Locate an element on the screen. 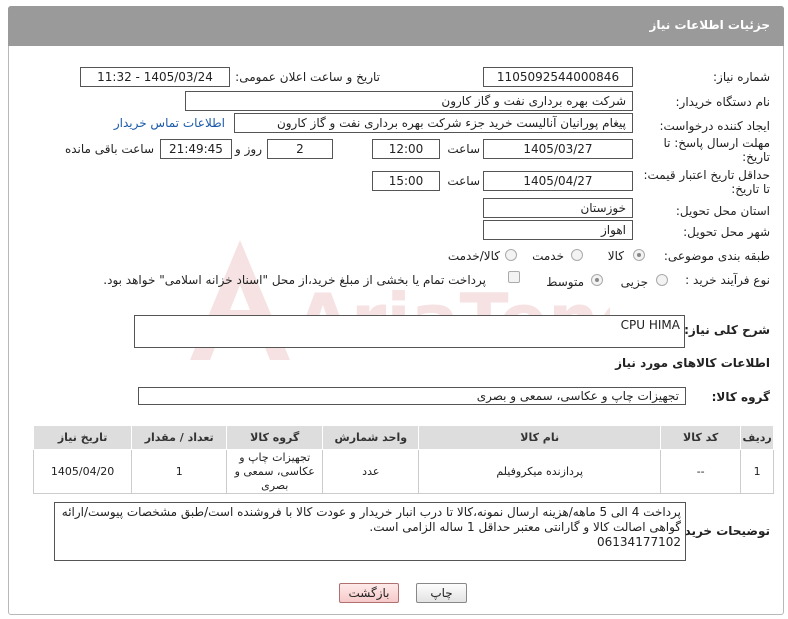 The image size is (788, 619). col-row: ردیف is located at coordinates (757, 437).